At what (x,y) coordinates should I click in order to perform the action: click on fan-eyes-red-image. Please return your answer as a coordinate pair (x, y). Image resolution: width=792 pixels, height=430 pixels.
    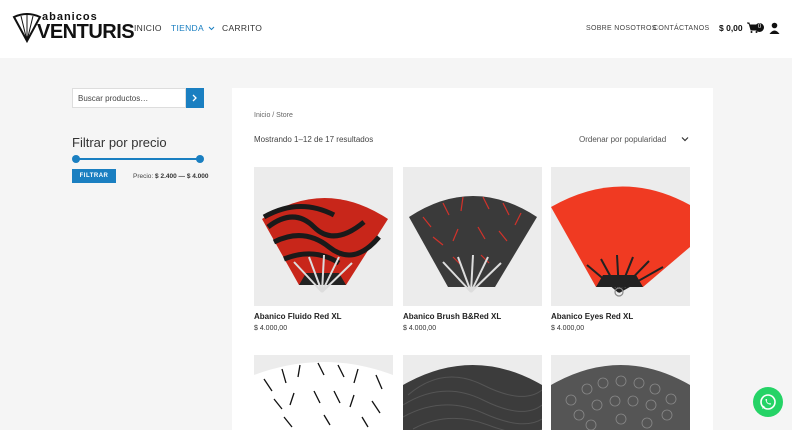
    Looking at the image, I should click on (620, 236).